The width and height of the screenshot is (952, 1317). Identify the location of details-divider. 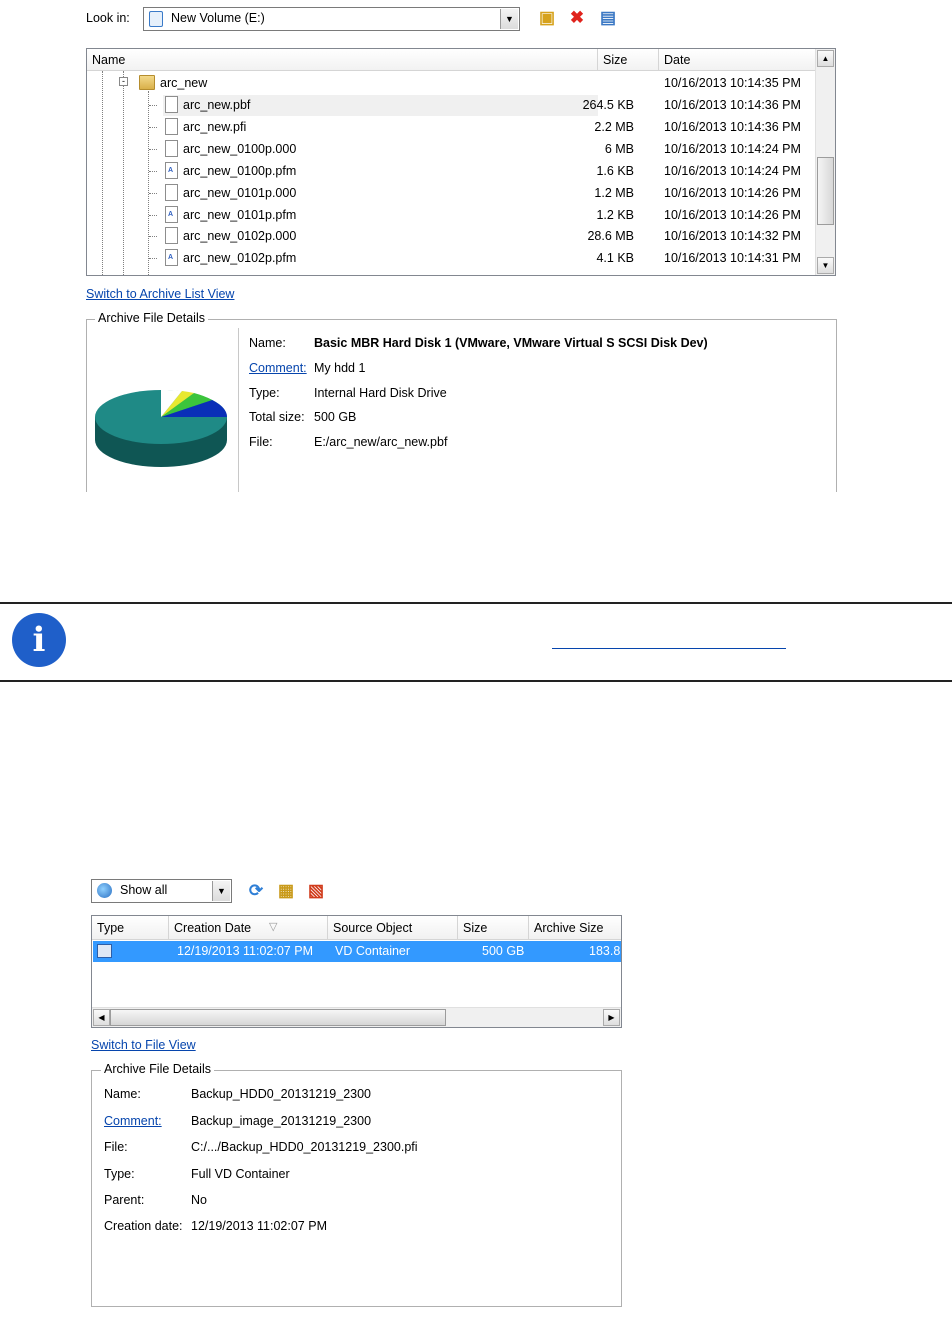
(238, 410).